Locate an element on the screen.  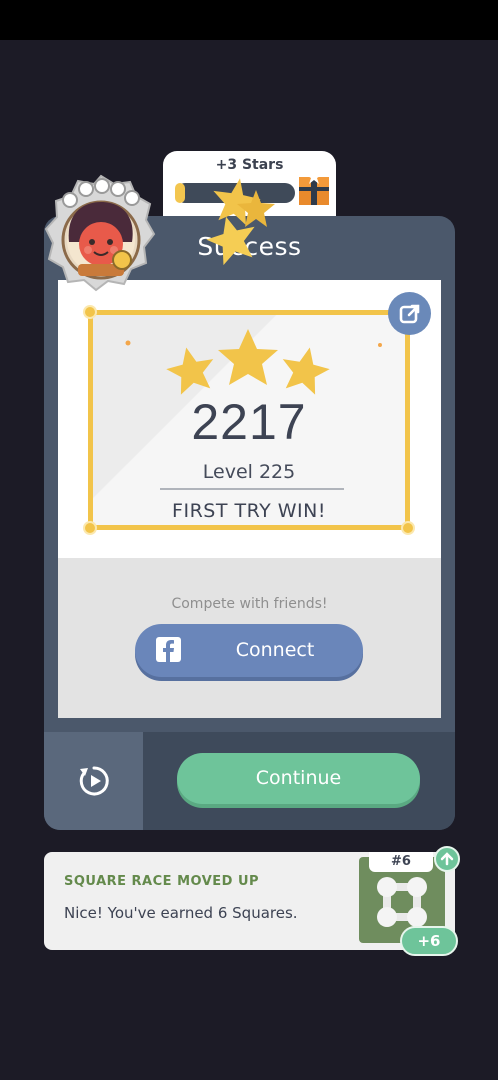
squares-bonus-badge: +6 is located at coordinates (429, 941).